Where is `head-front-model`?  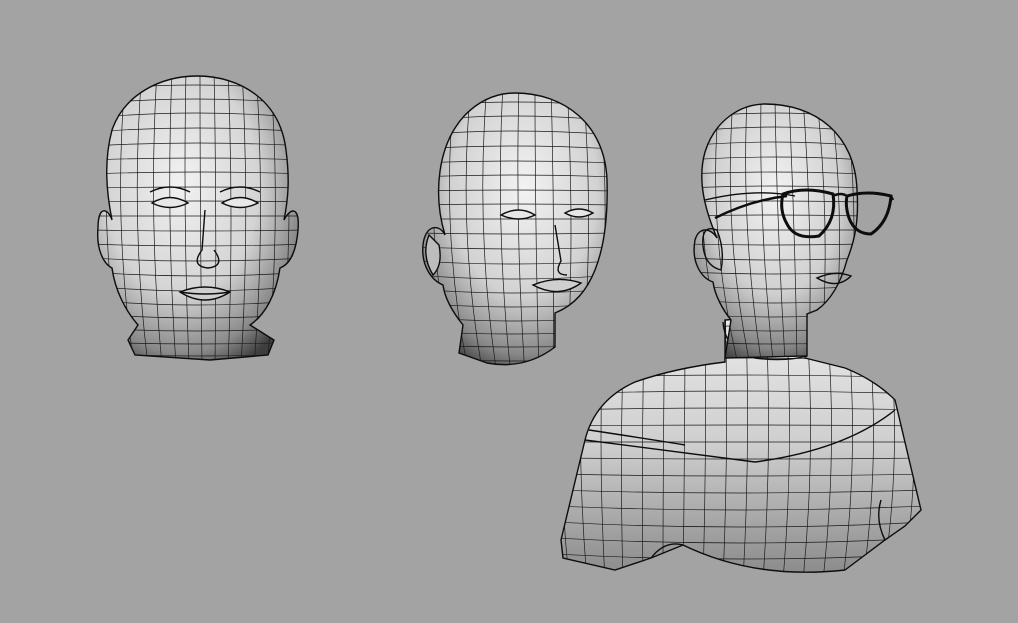
head-front-model is located at coordinates (197, 217).